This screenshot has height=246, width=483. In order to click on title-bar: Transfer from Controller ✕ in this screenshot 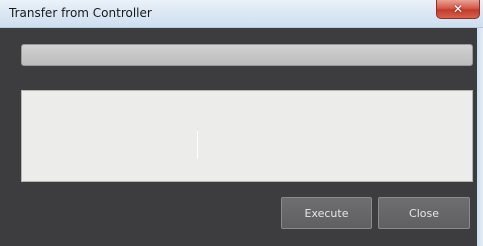, I will do `click(241, 14)`.